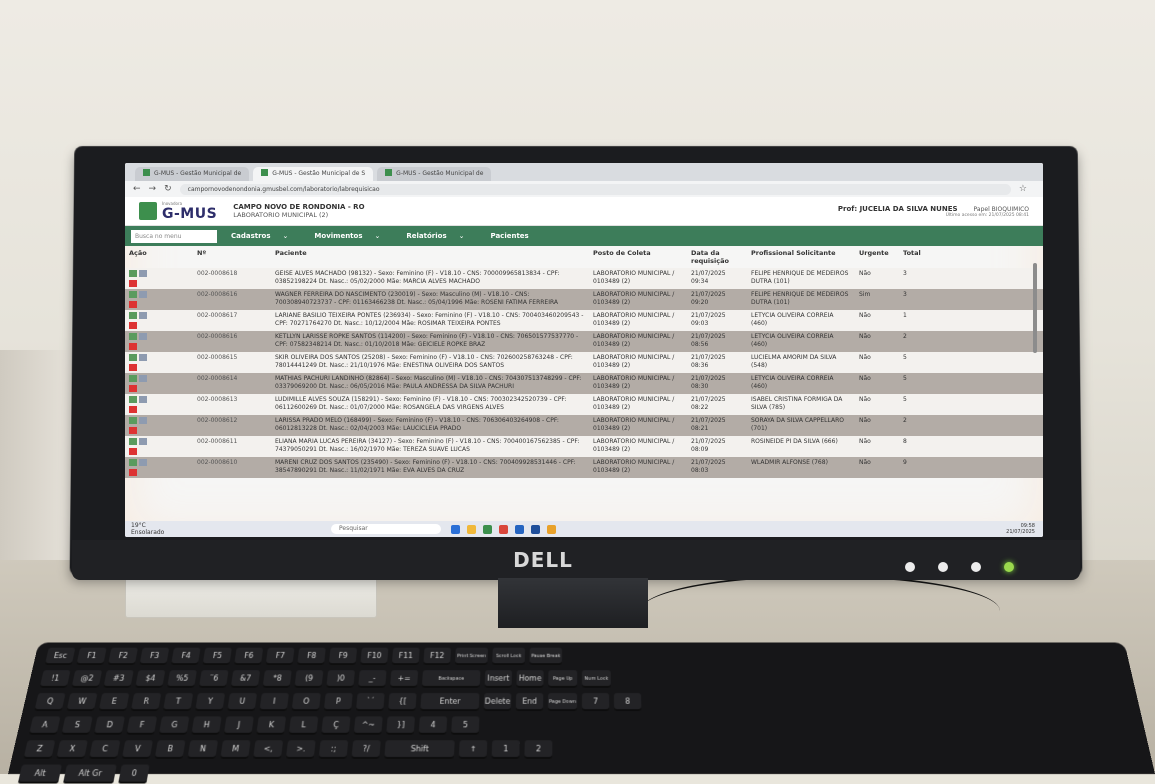  I want to click on scrollbar-thumb, so click(1035, 308).